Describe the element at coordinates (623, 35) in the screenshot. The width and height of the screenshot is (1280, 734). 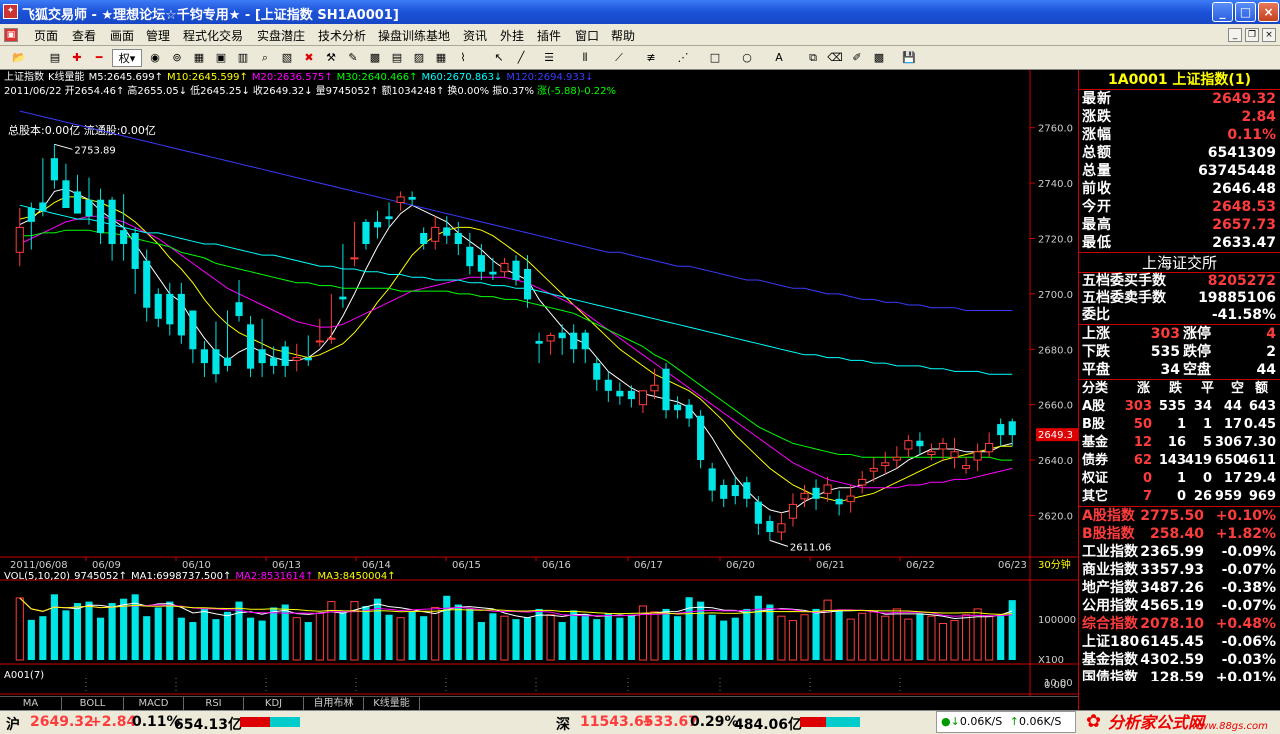
I see `menu-help: 帮助` at that location.